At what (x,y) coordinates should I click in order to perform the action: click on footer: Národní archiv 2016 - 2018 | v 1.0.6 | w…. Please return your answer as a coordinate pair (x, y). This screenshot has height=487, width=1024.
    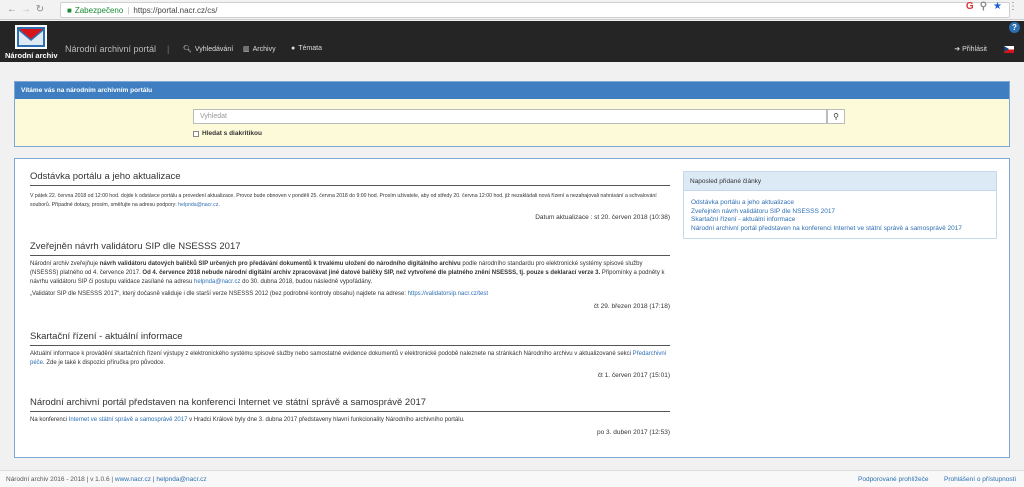
    Looking at the image, I should click on (512, 478).